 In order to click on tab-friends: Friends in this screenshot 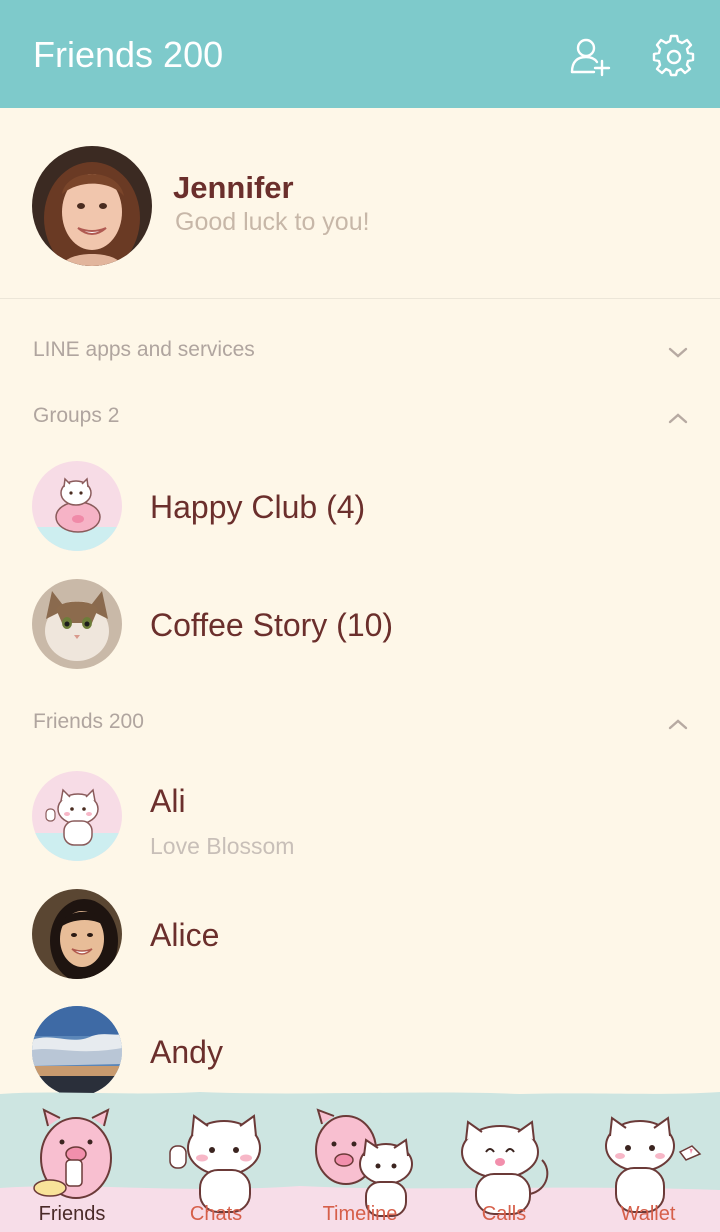, I will do `click(72, 1161)`.